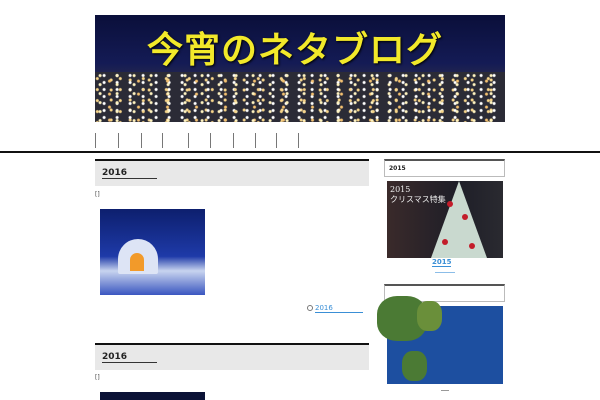 This screenshot has height=400, width=600. Describe the element at coordinates (445, 390) in the screenshot. I see `widget-dash` at that location.